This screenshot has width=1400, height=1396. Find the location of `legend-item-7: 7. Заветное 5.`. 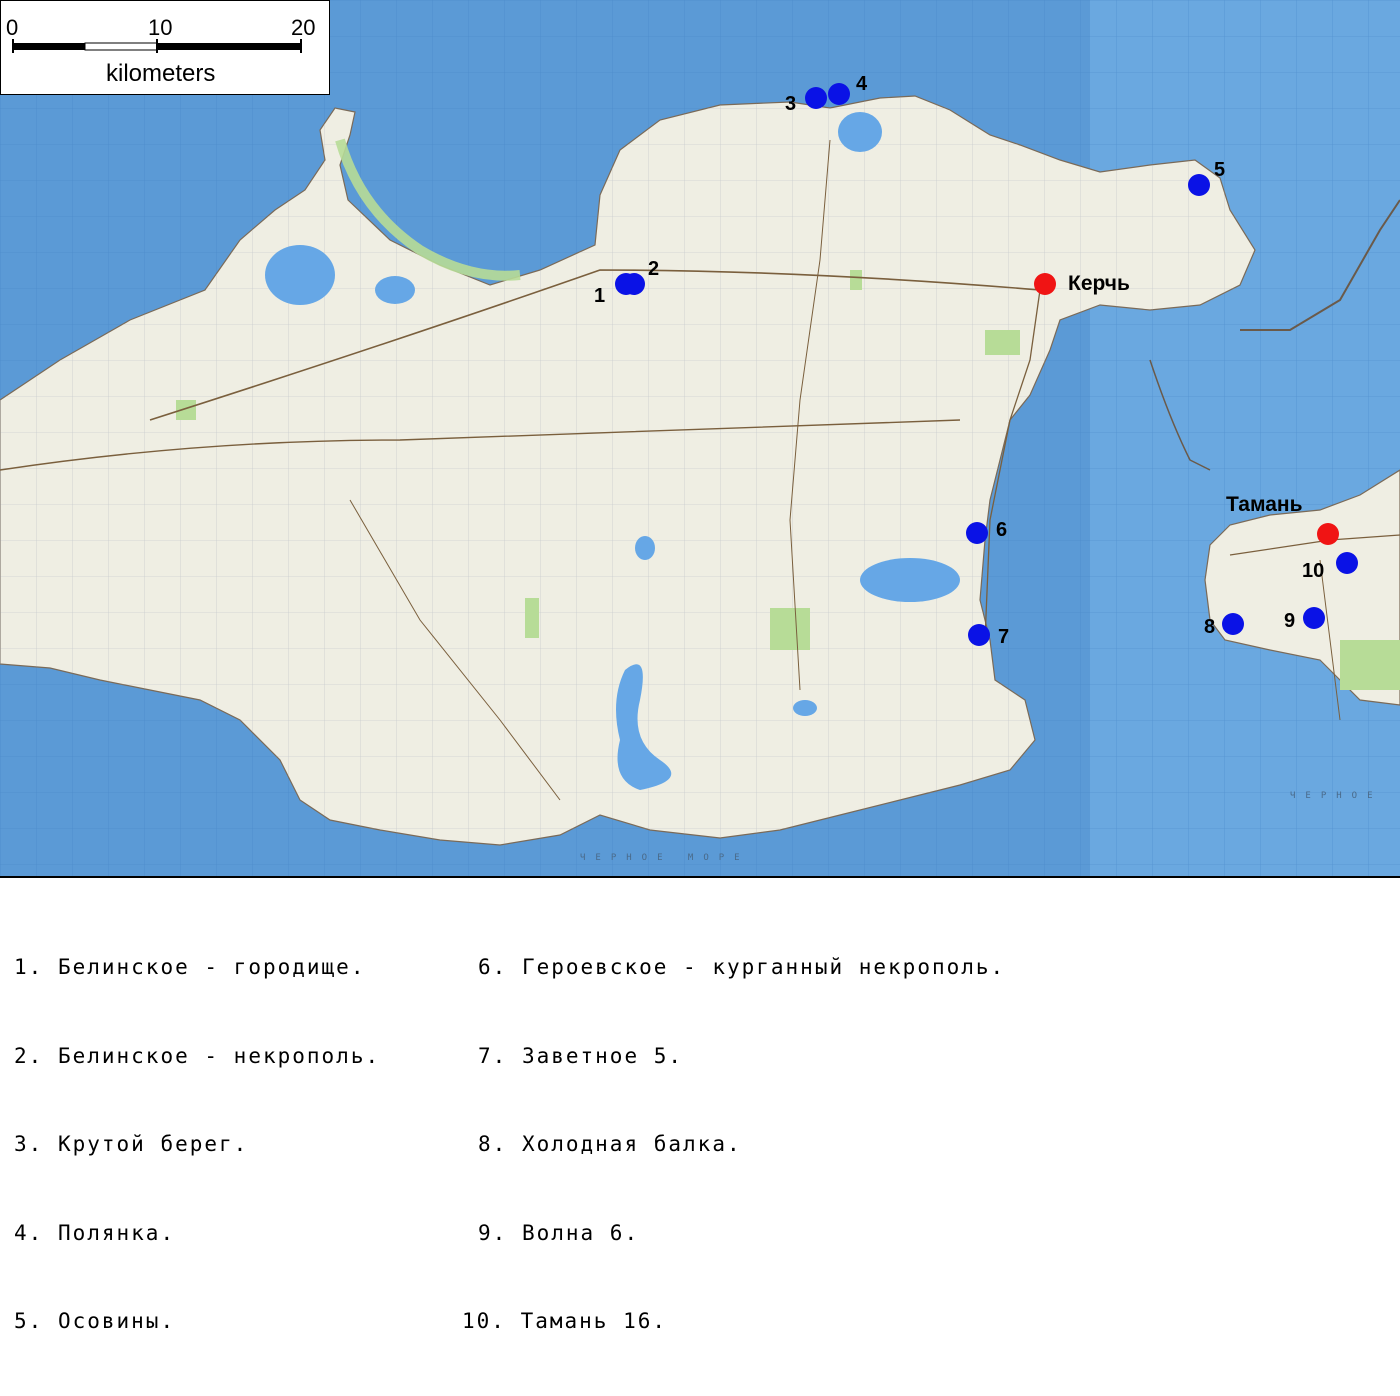

legend-item-7: 7. Заветное 5. is located at coordinates (581, 1055).